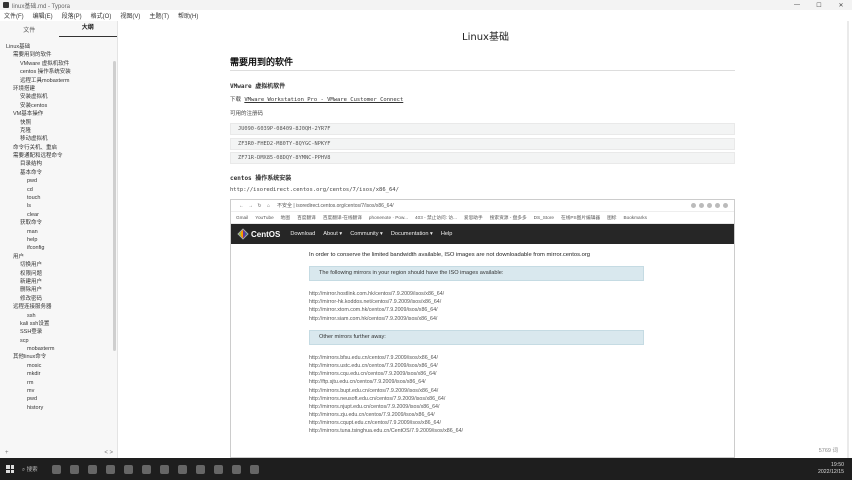  I want to click on taskview-icon, so click(56, 469).